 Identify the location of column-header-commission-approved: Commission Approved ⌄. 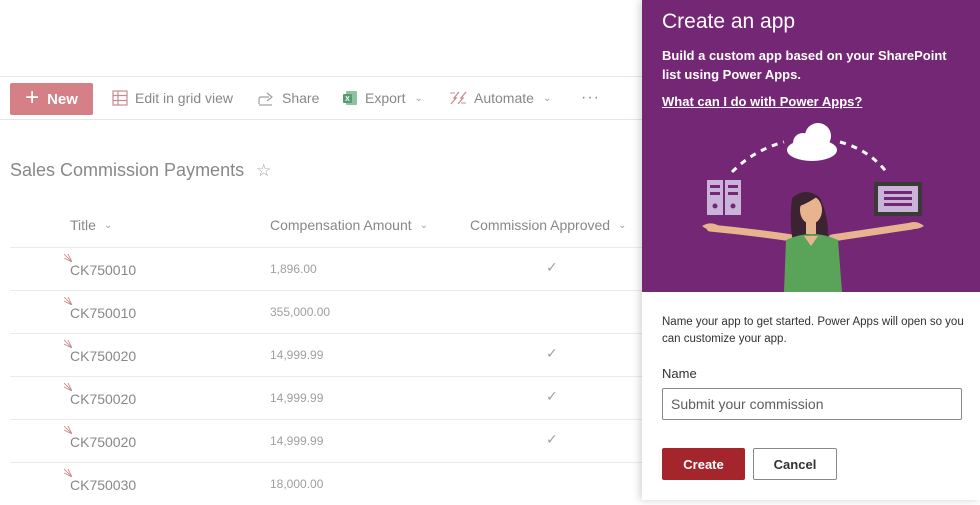
(548, 225).